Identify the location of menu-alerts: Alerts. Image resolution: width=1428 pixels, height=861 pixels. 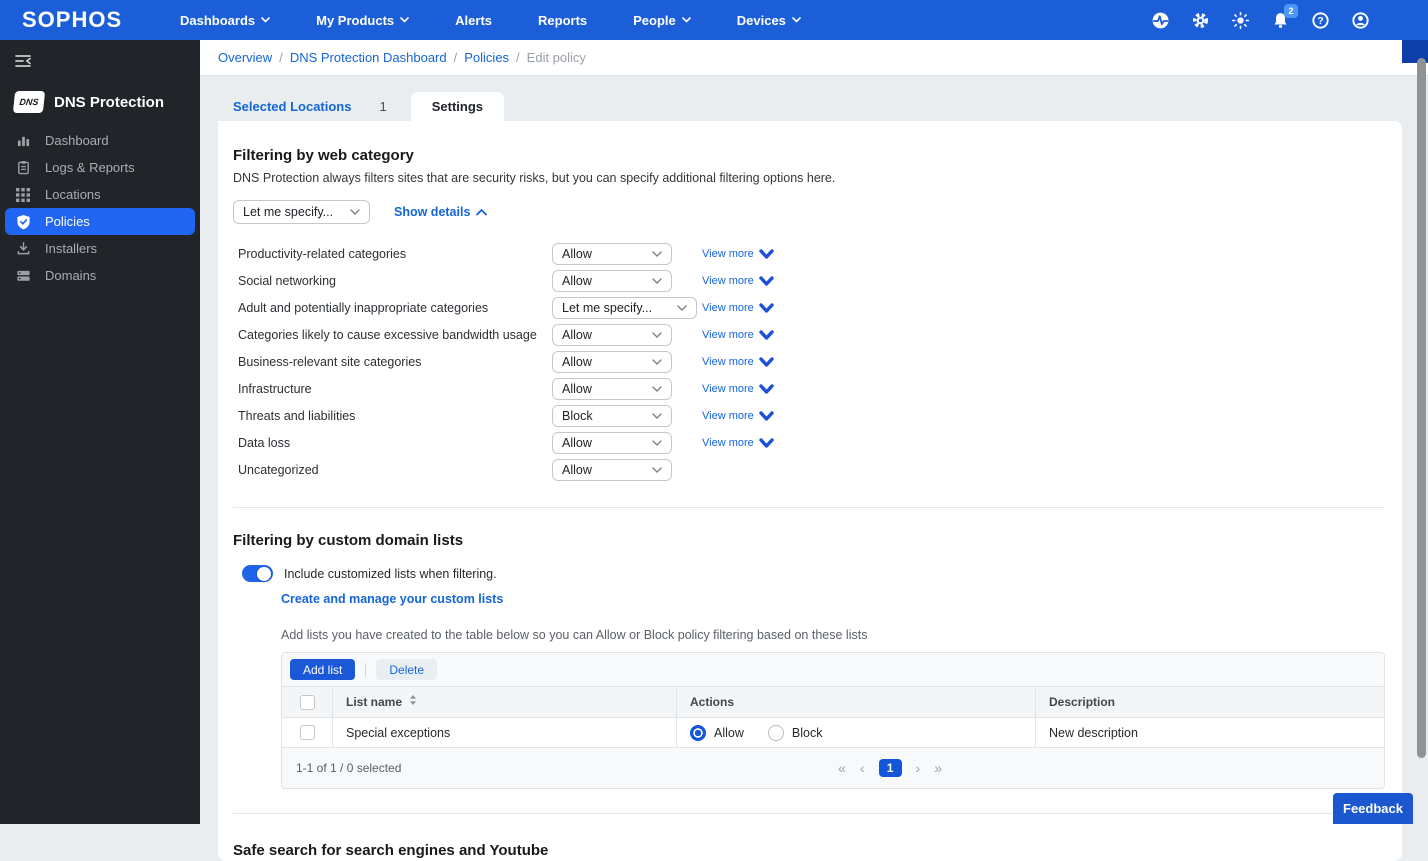
(473, 20).